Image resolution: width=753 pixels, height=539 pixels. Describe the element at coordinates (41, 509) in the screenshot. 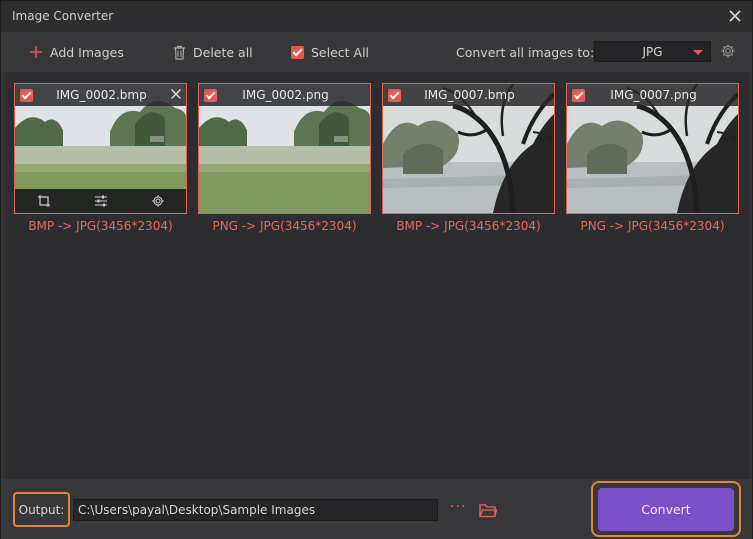

I see `output-label: Output:` at that location.